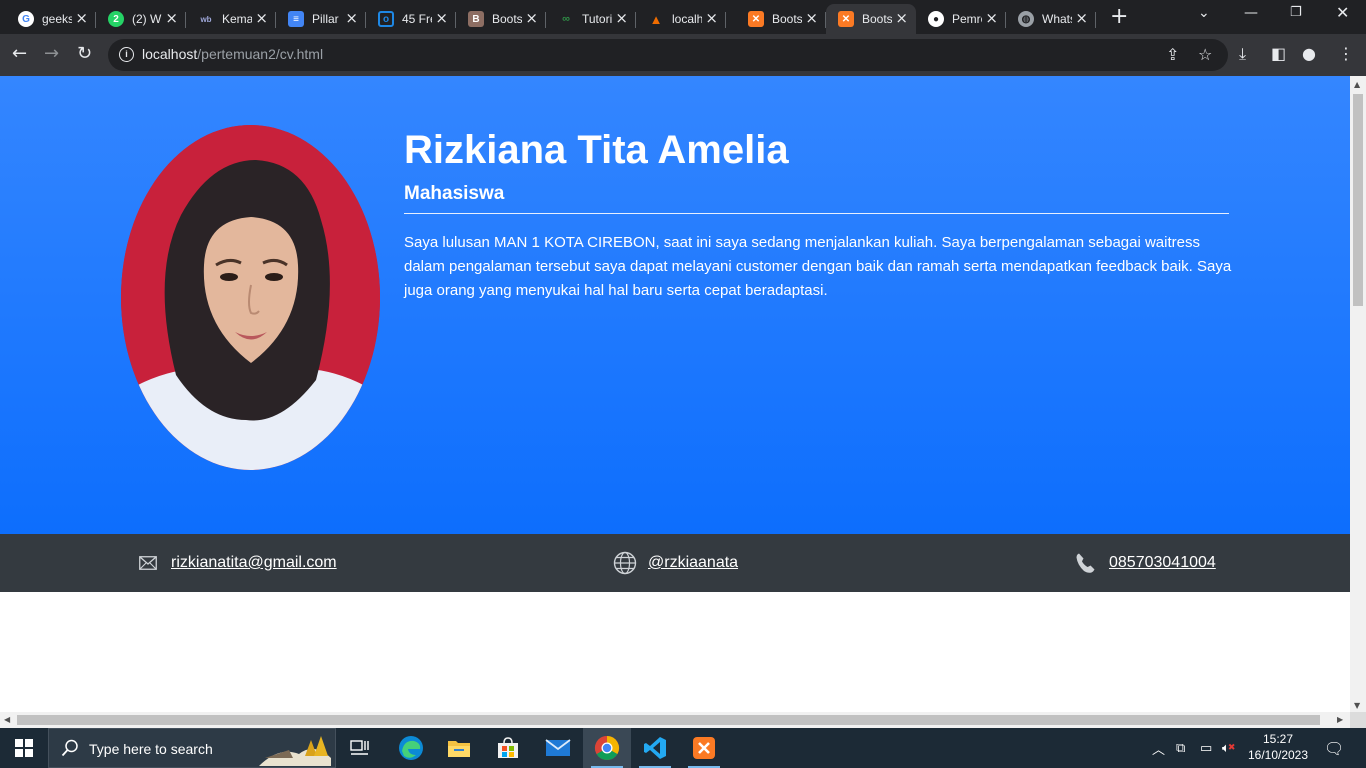  Describe the element at coordinates (781, 19) in the screenshot. I see `tab-bootstrap-2: ✕ Bootstrap ×` at that location.